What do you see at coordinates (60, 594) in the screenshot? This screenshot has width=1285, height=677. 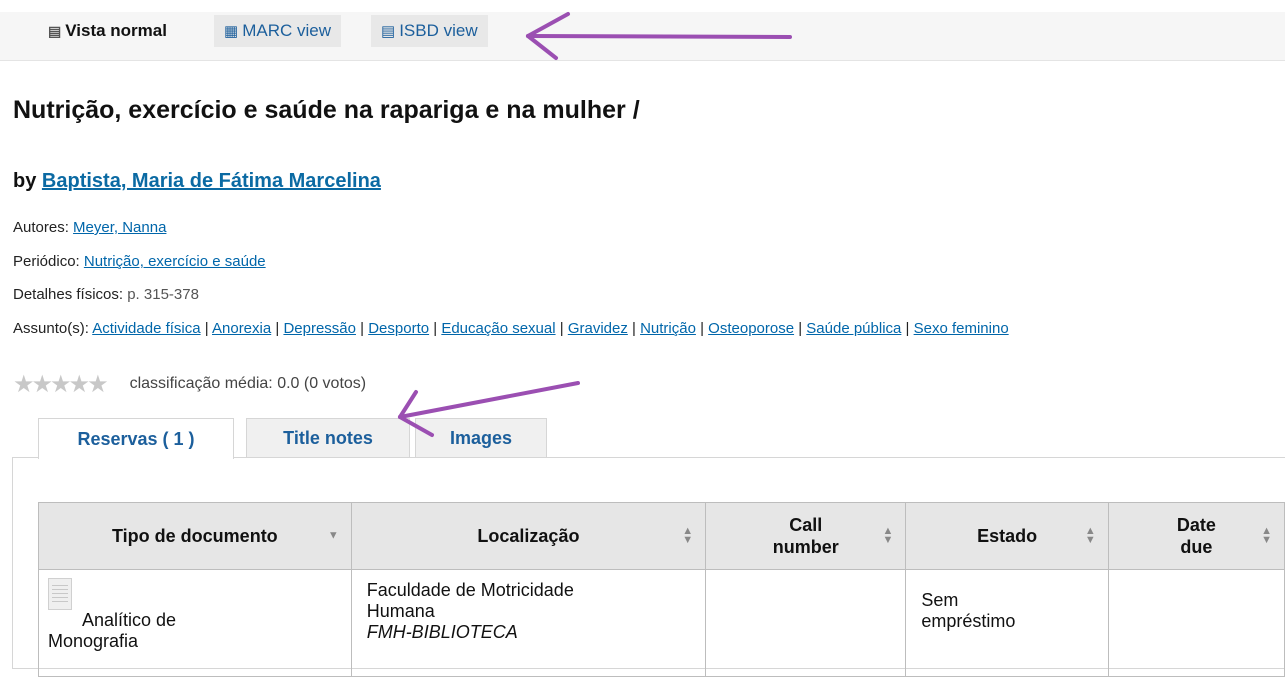 I see `document-type-icon` at bounding box center [60, 594].